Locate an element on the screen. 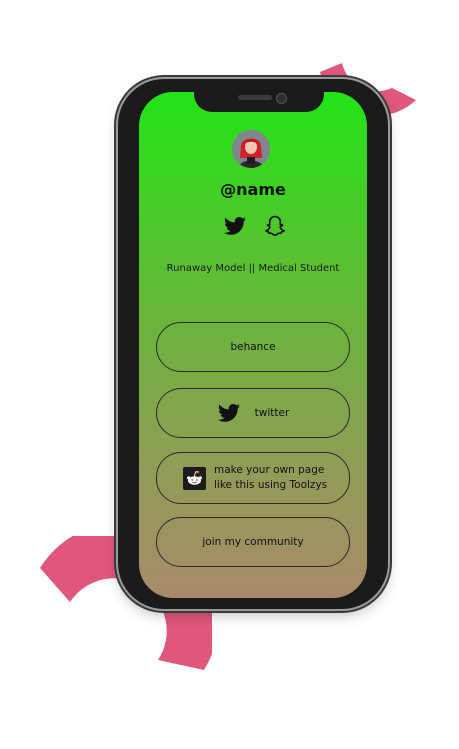 The width and height of the screenshot is (459, 749). social-icons is located at coordinates (256, 226).